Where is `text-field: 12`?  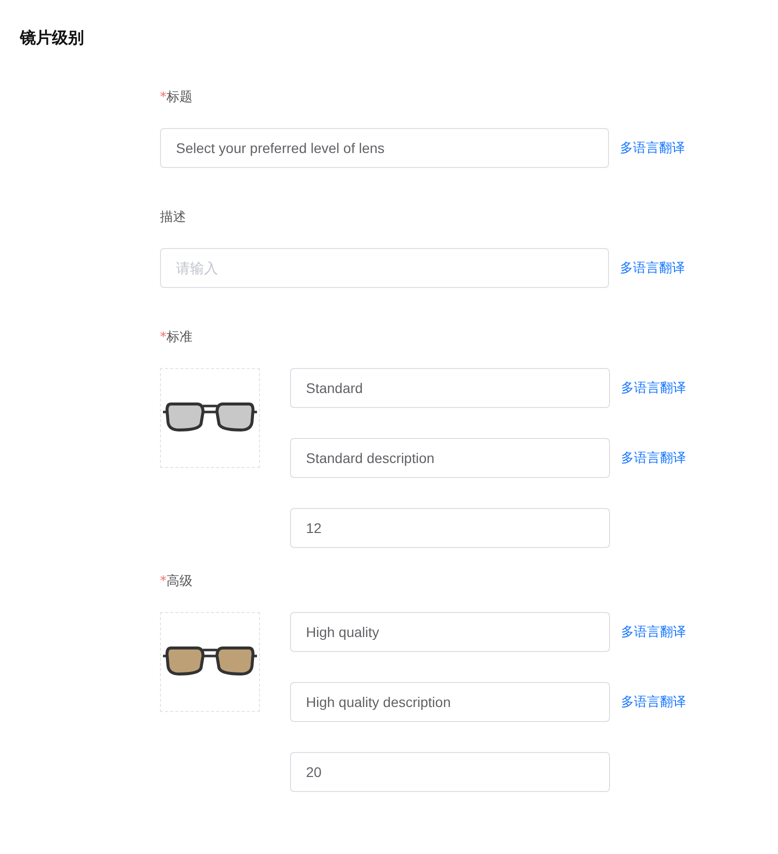
text-field: 12 is located at coordinates (450, 528).